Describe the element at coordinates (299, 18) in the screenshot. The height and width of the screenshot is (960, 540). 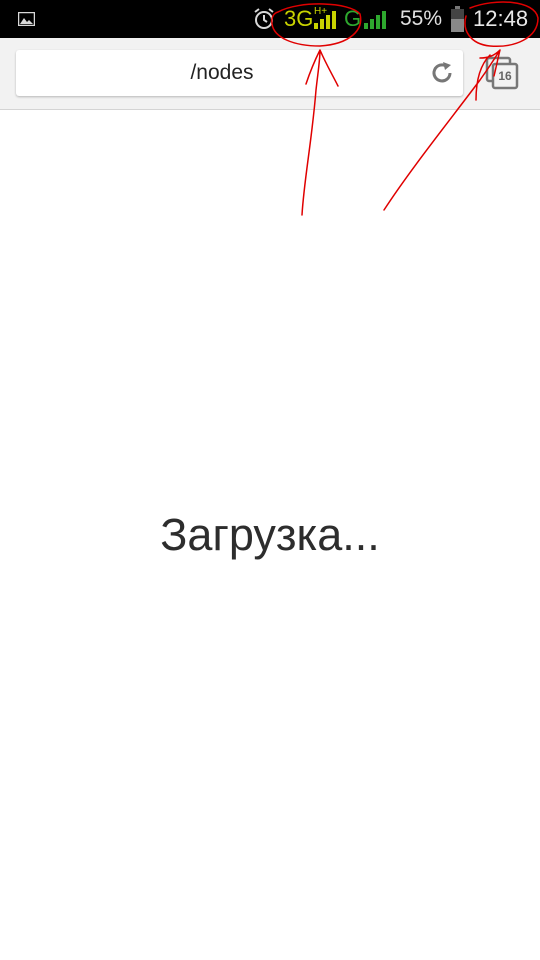
I see `network-type-label: 3G` at that location.